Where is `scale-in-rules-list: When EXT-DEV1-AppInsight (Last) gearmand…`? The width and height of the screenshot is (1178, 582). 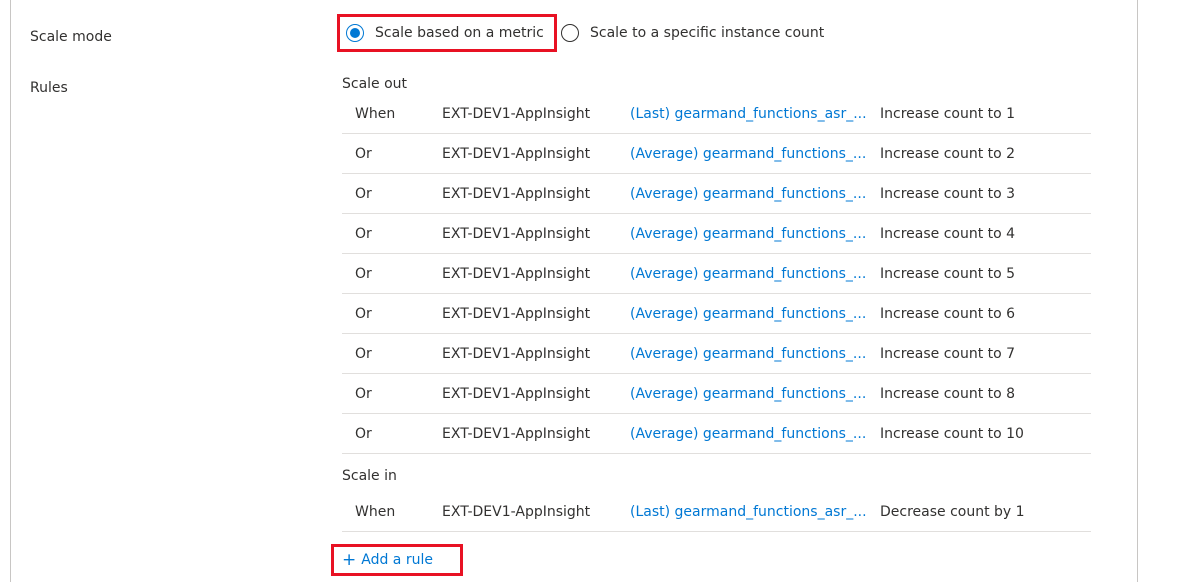 scale-in-rules-list: When EXT-DEV1-AppInsight (Last) gearmand… is located at coordinates (716, 512).